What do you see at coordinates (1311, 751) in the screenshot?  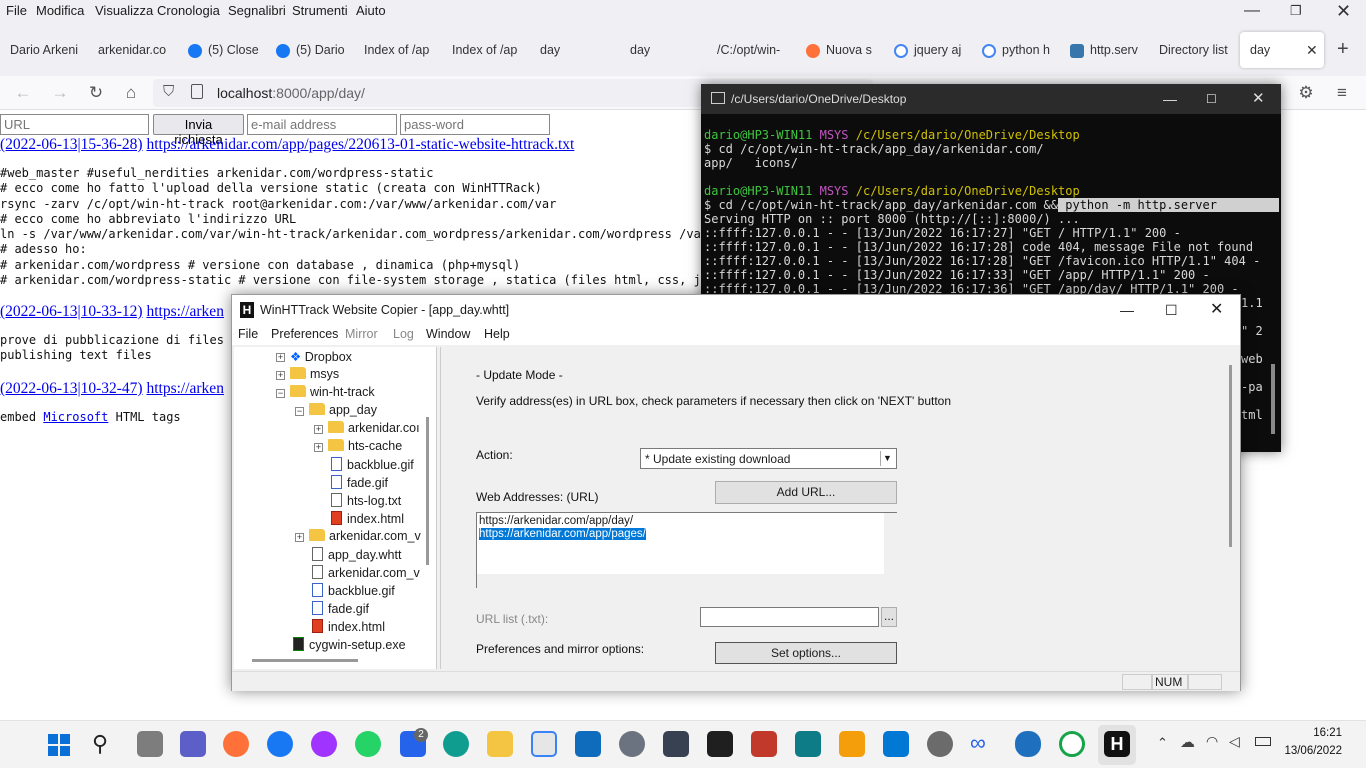 I see `clock-date: 13/06/2022` at bounding box center [1311, 751].